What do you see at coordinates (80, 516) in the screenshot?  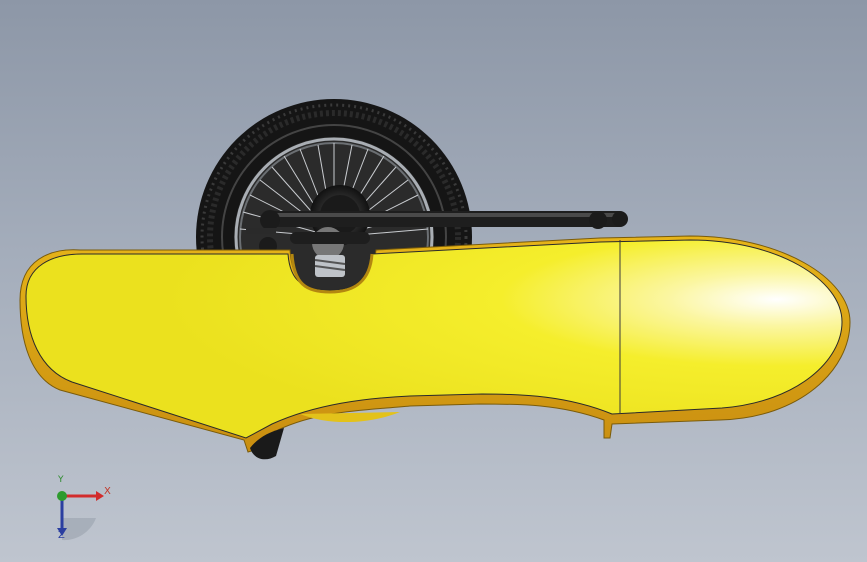 I see `coordinate-triad` at bounding box center [80, 516].